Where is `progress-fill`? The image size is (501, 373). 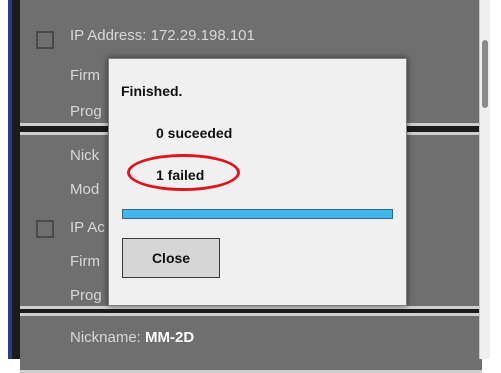 progress-fill is located at coordinates (257, 214).